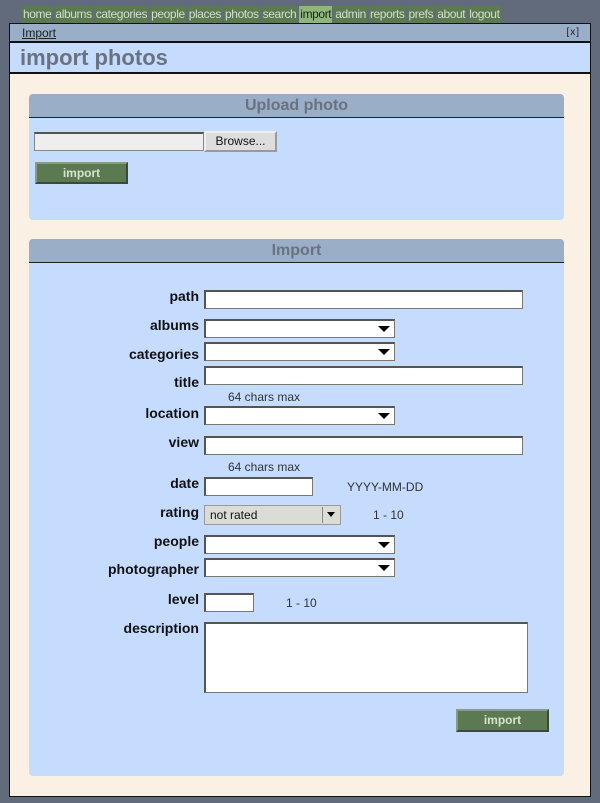 Image resolution: width=600 pixels, height=803 pixels. What do you see at coordinates (299, 567) in the screenshot?
I see `photographer-select` at bounding box center [299, 567].